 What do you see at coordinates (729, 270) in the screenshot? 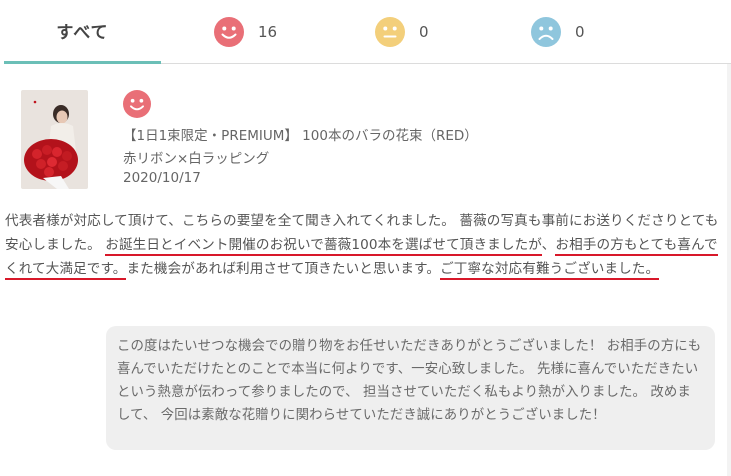
I see `scrollbar` at bounding box center [729, 270].